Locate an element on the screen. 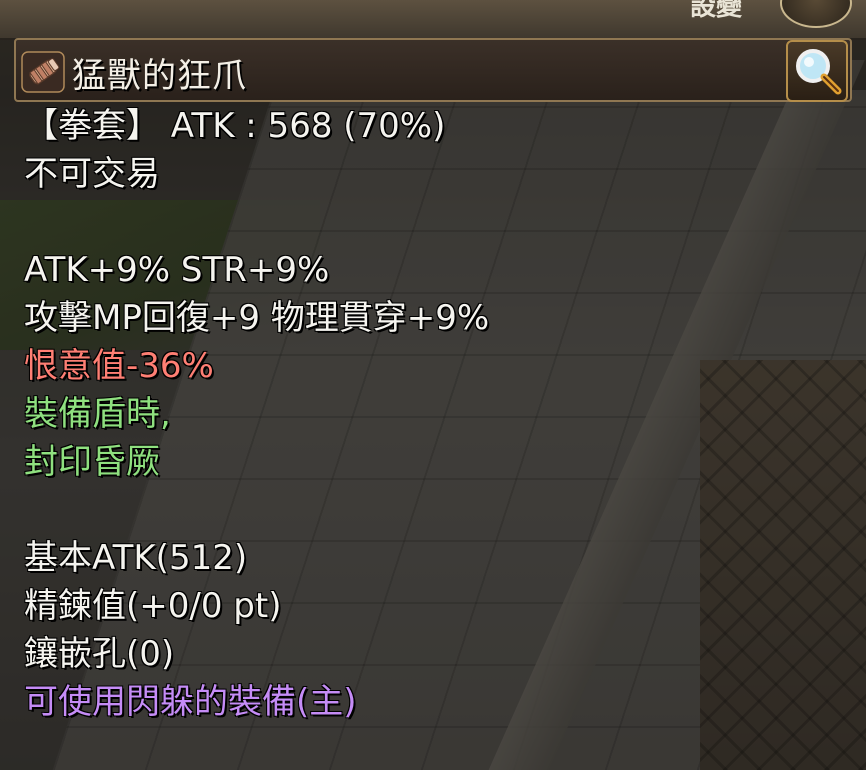  stat-line-2: 攻擊MP回復+9 物理貫穿+9% is located at coordinates (257, 318).